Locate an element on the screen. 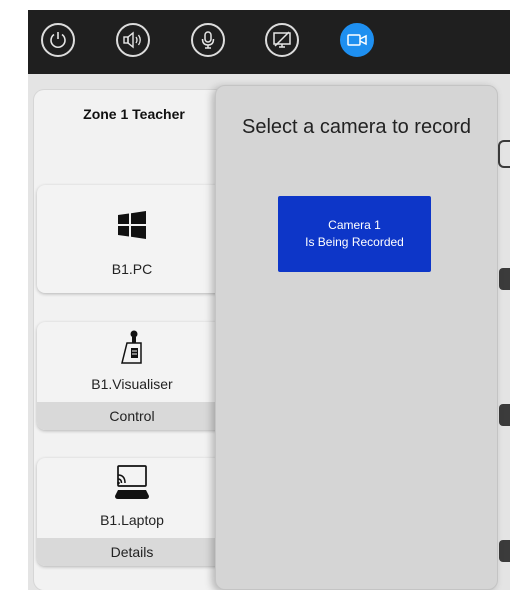  display-off-button is located at coordinates (282, 40).